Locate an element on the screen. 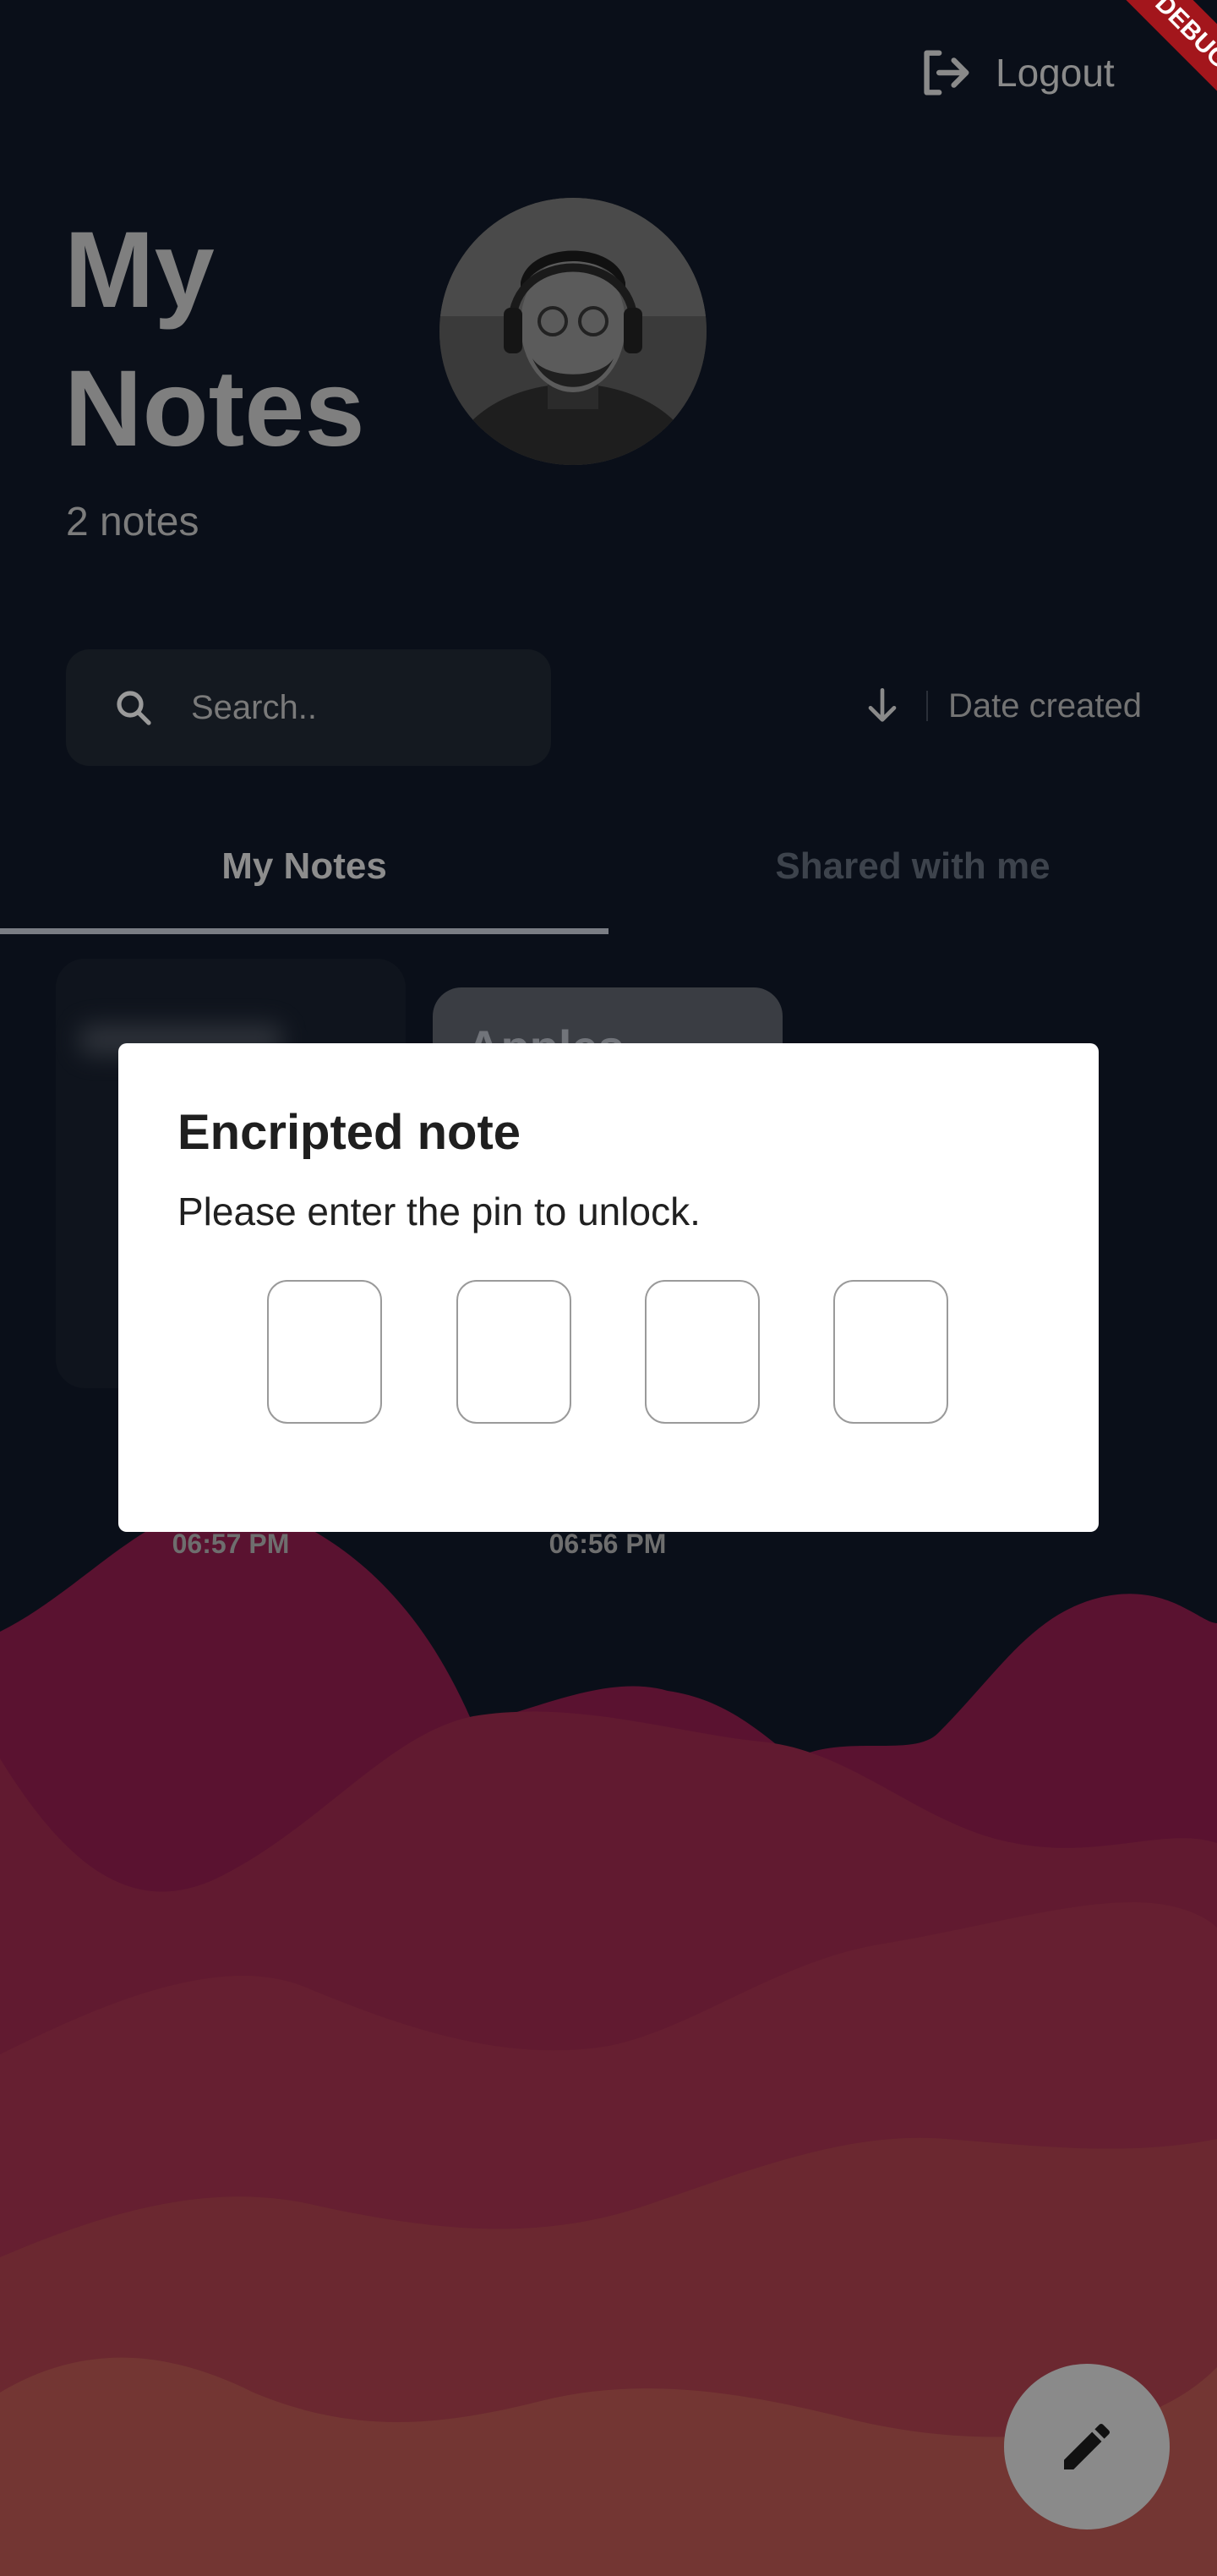  dialog-title: Encripted note is located at coordinates (349, 1132).